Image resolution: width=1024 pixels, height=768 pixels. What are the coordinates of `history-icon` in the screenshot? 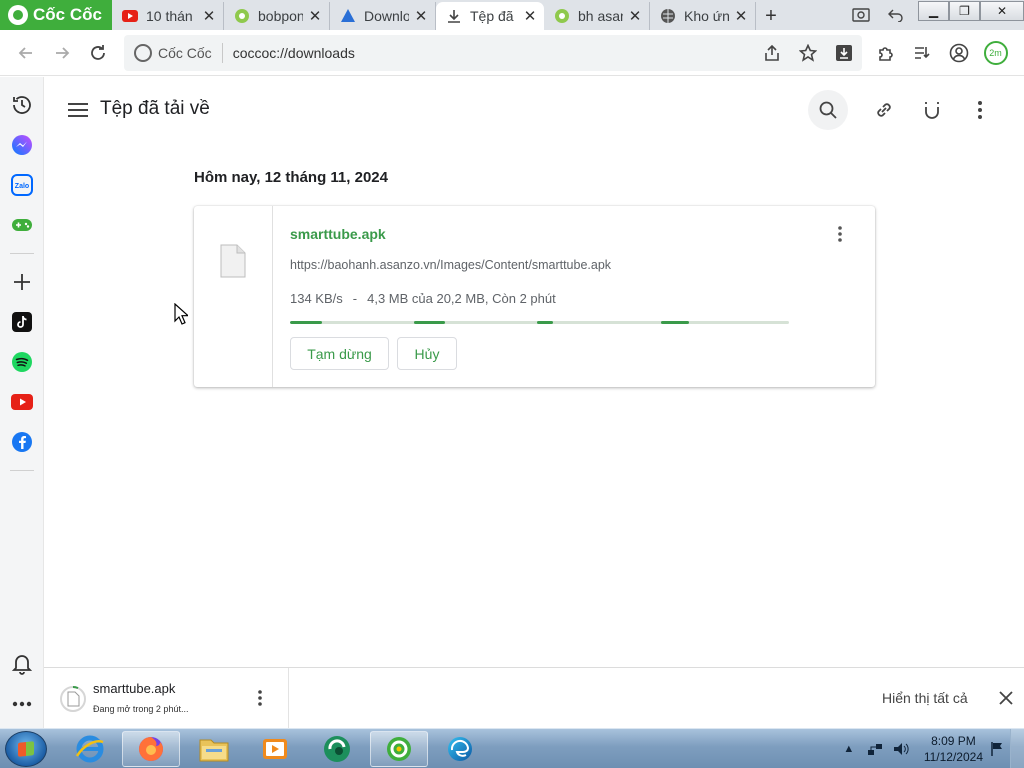 It's located at (22, 105).